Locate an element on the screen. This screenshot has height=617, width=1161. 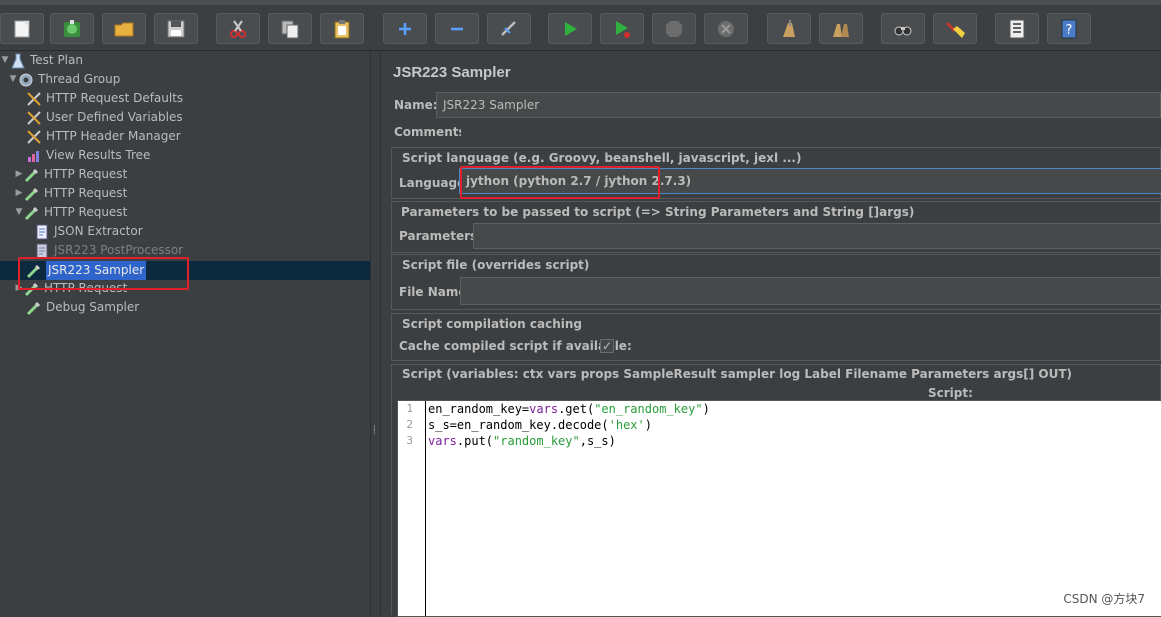
clear-button is located at coordinates (789, 28).